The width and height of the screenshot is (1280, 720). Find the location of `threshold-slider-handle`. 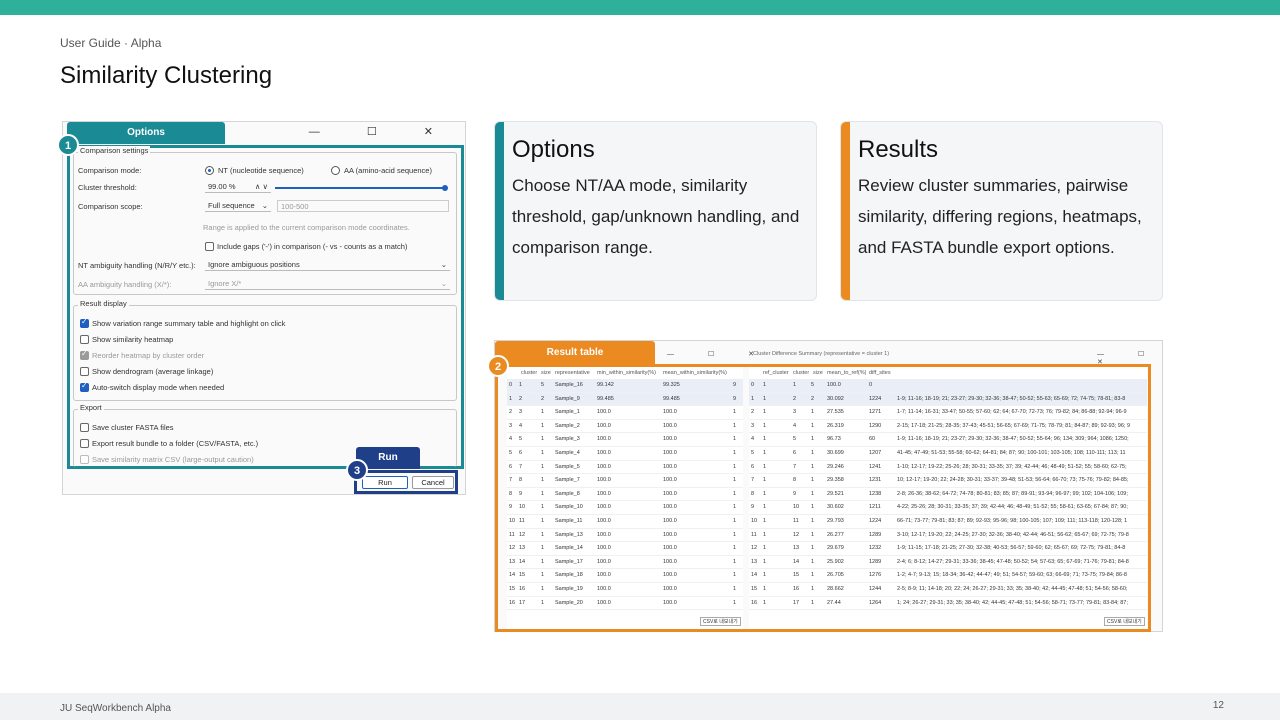

threshold-slider-handle is located at coordinates (445, 188).